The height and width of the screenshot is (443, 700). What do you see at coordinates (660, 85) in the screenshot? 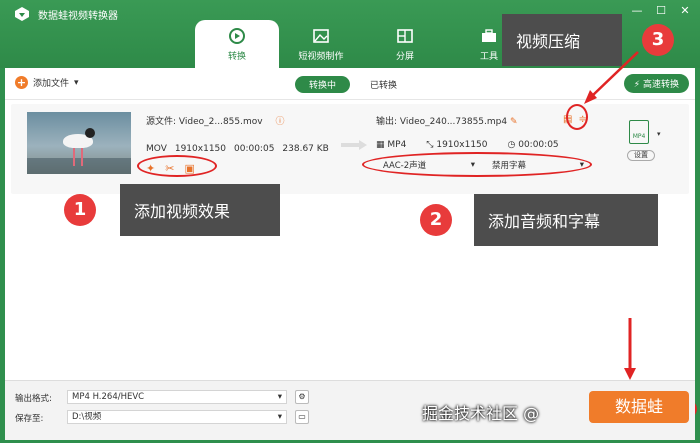
I see `fast-convert-label: 高速转换` at bounding box center [660, 85].